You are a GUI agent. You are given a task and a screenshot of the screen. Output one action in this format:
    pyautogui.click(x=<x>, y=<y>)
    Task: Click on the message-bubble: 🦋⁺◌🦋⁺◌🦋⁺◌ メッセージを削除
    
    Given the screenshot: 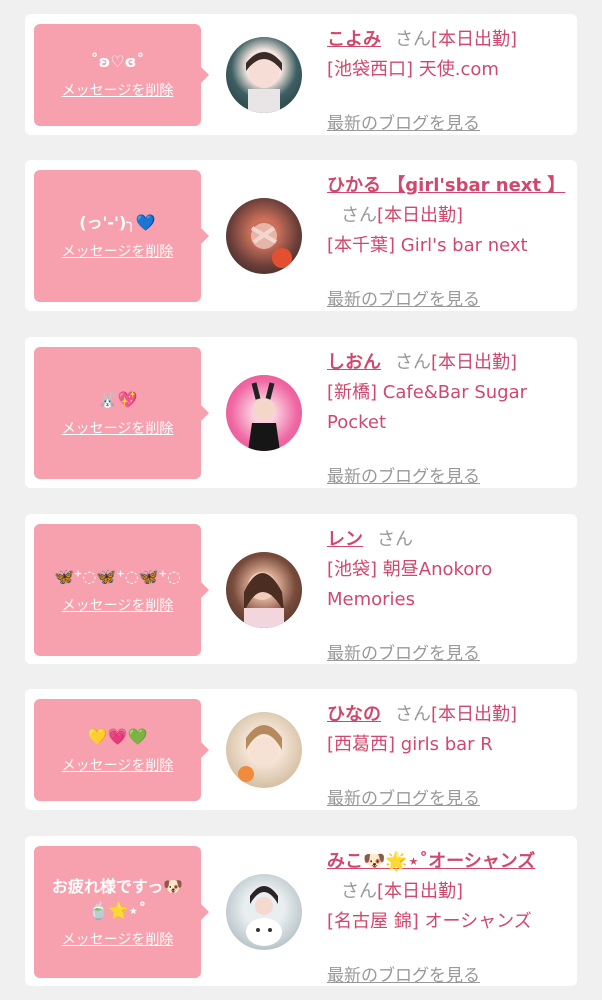 What is the action you would take?
    pyautogui.click(x=121, y=590)
    